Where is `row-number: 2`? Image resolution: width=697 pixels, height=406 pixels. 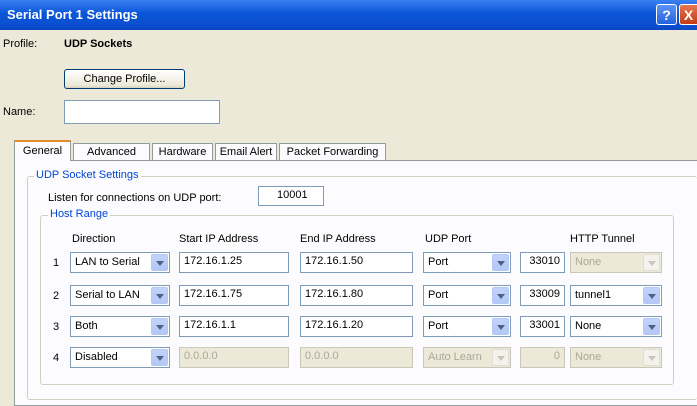
row-number: 2 is located at coordinates (56, 296).